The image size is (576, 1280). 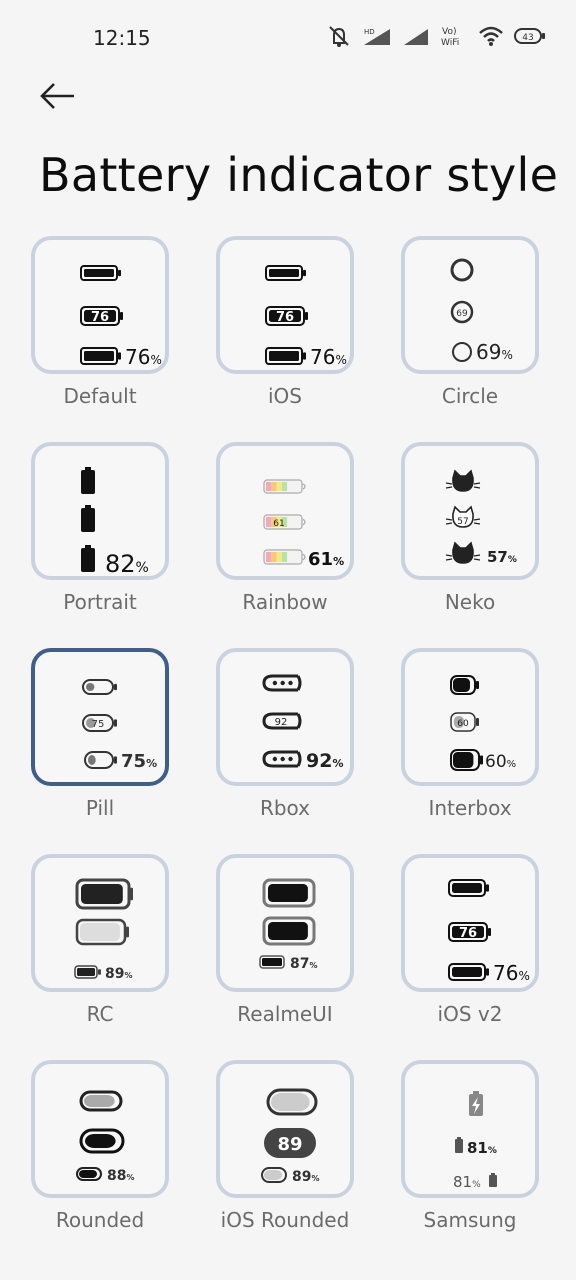 What do you see at coordinates (377, 38) in the screenshot?
I see `hd-signal-icon: HD` at bounding box center [377, 38].